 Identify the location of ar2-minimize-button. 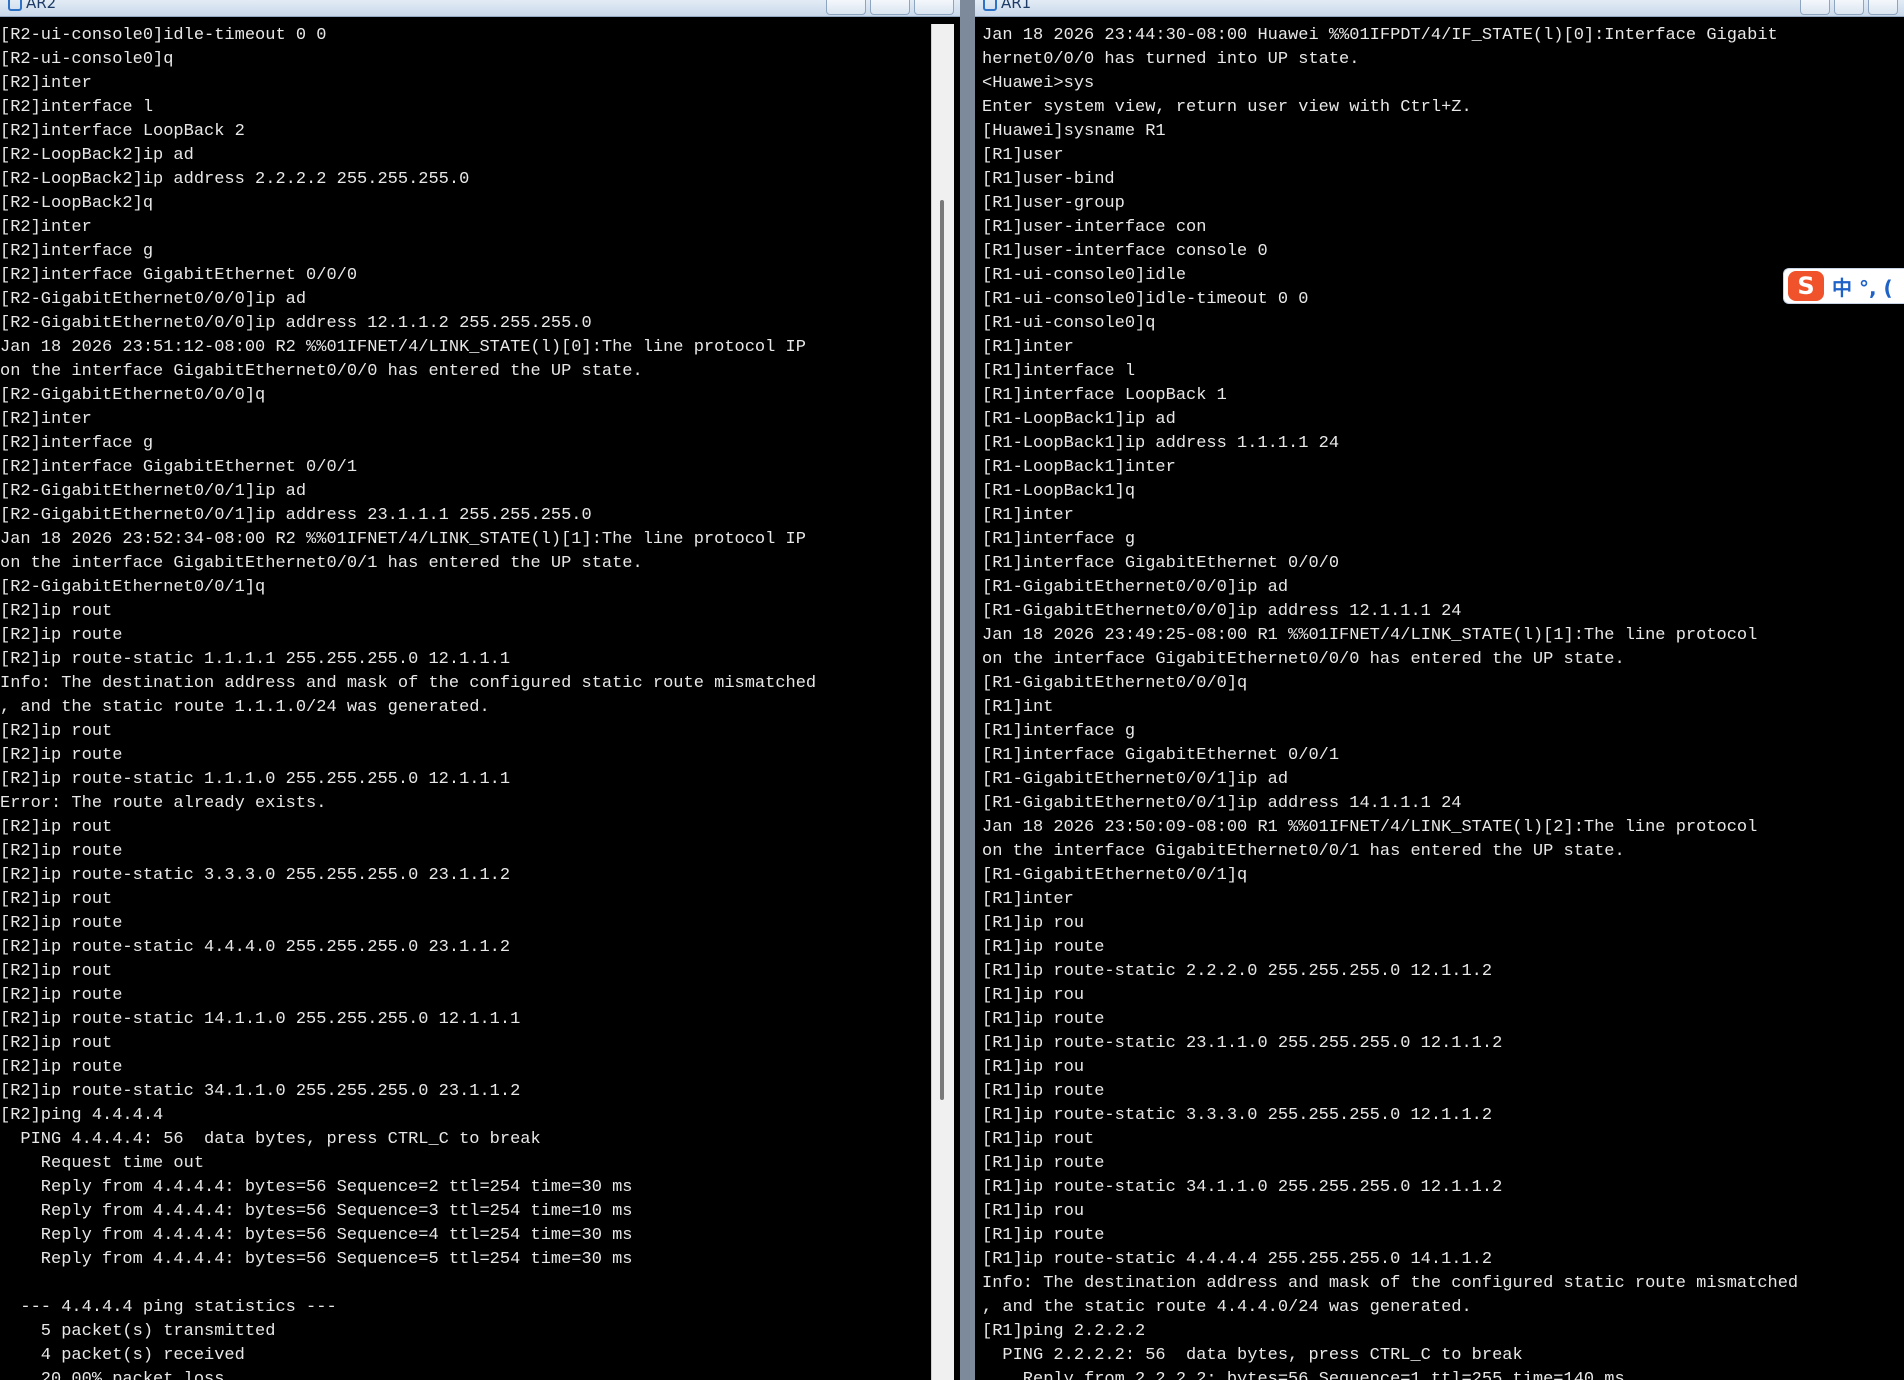
(890, 7).